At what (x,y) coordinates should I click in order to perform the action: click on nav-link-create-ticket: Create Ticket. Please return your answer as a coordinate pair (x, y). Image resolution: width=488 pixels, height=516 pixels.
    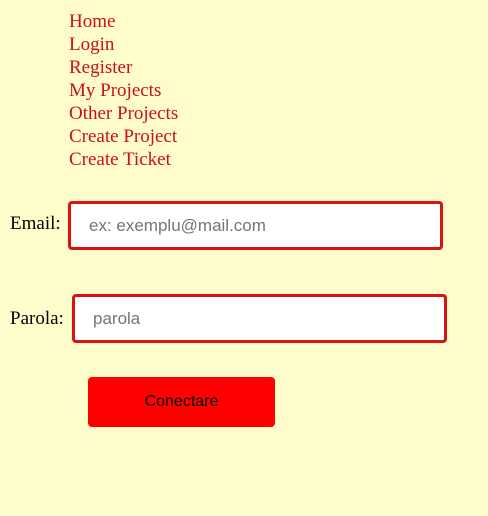
    Looking at the image, I should click on (120, 159).